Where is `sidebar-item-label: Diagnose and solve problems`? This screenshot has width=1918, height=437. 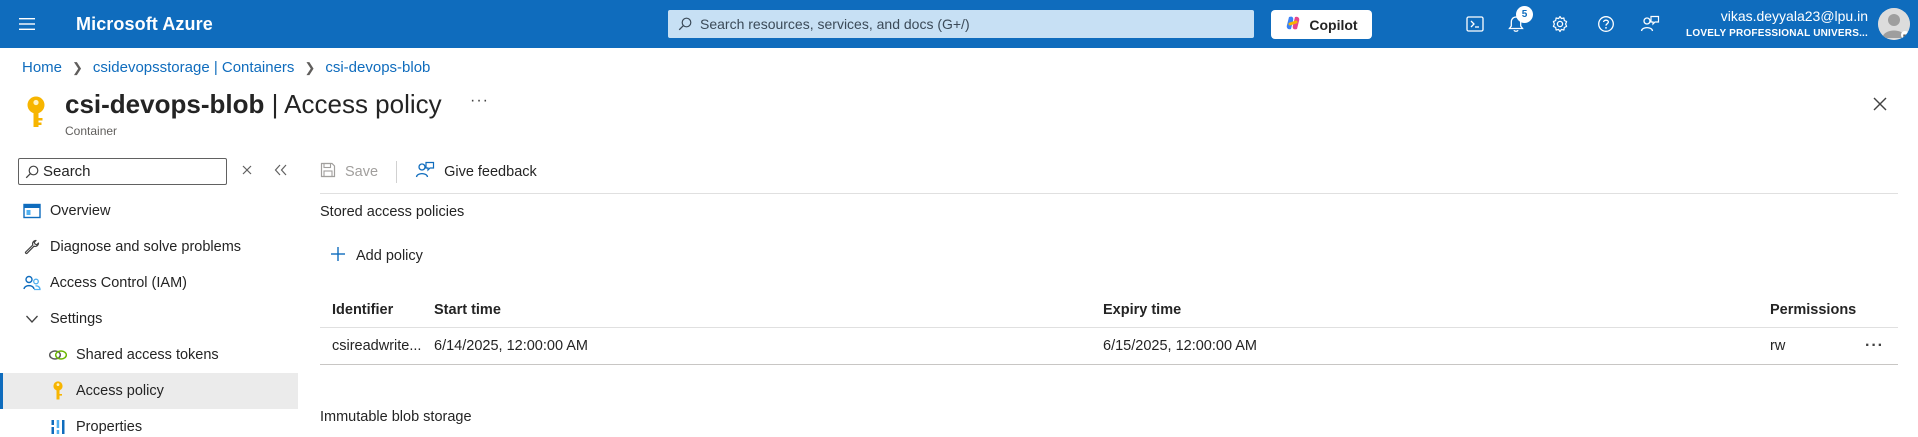 sidebar-item-label: Diagnose and solve problems is located at coordinates (146, 247).